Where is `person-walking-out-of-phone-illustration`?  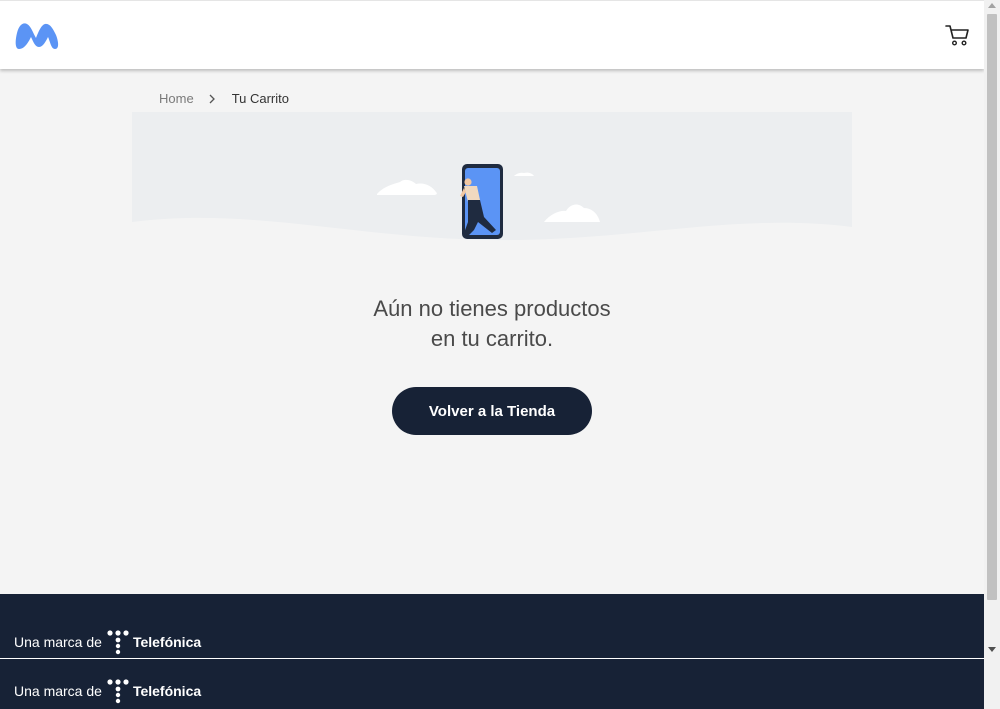 person-walking-out-of-phone-illustration is located at coordinates (492, 176).